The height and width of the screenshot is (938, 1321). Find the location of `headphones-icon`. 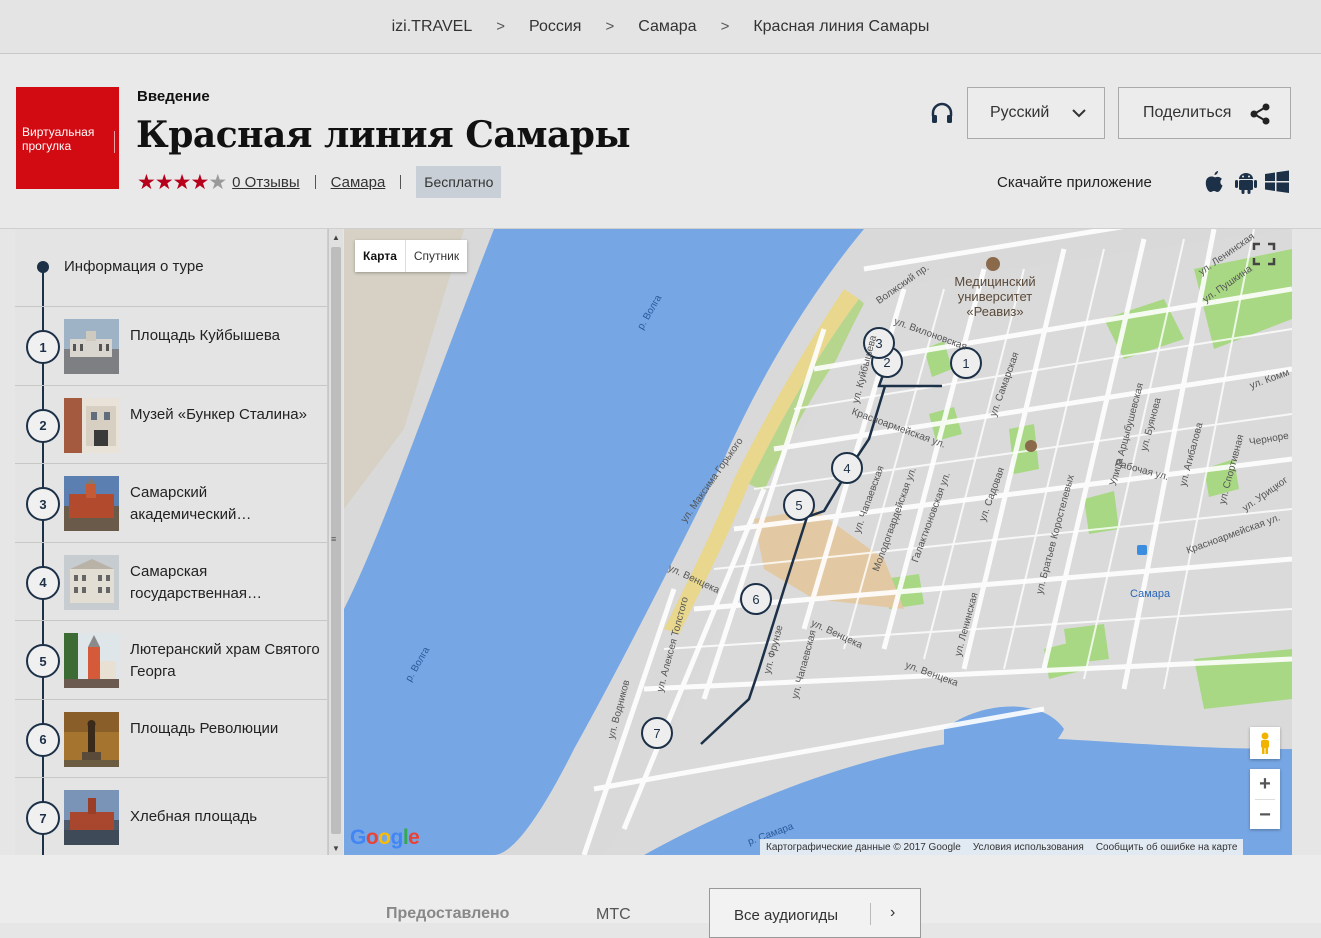

headphones-icon is located at coordinates (942, 112).